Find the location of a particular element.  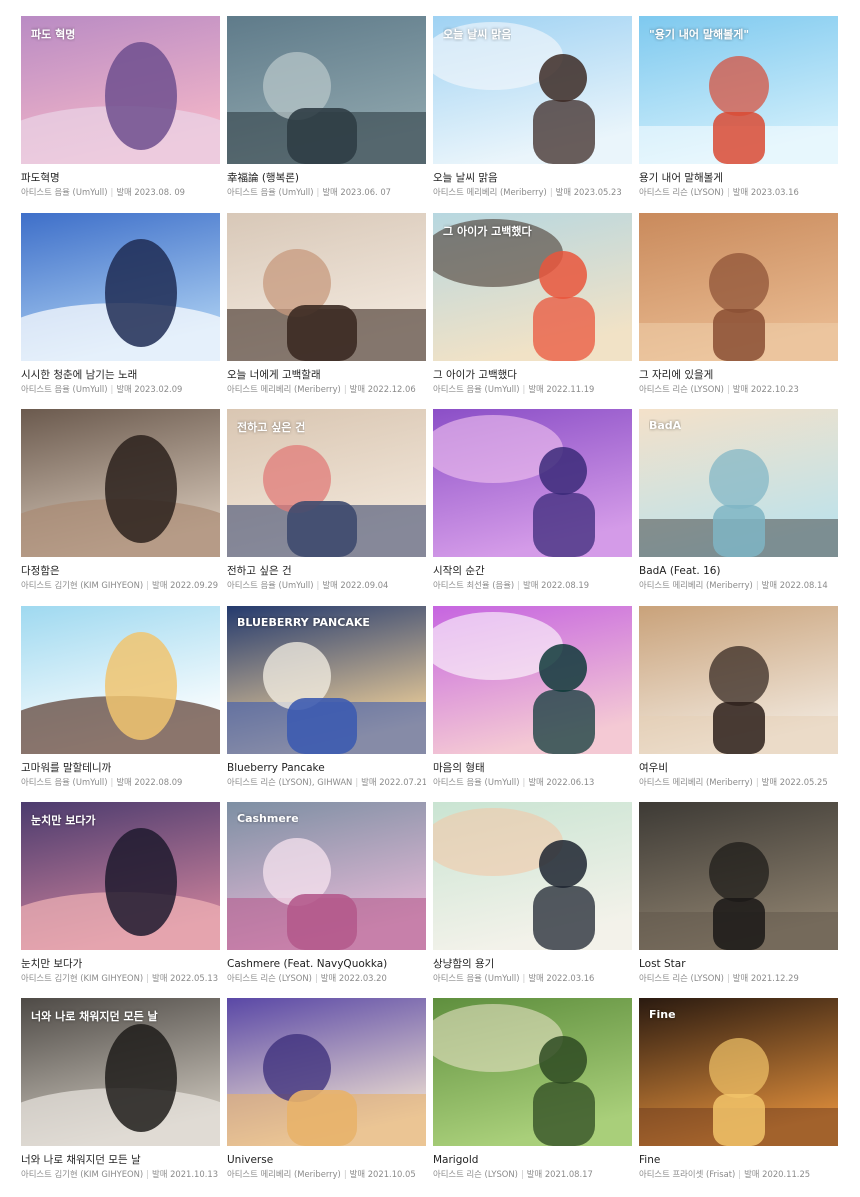

album-card: 그 자리에 있을게아티스트 리슨 (LYSON) | 발매 2022.10.23 is located at coordinates (738, 306).